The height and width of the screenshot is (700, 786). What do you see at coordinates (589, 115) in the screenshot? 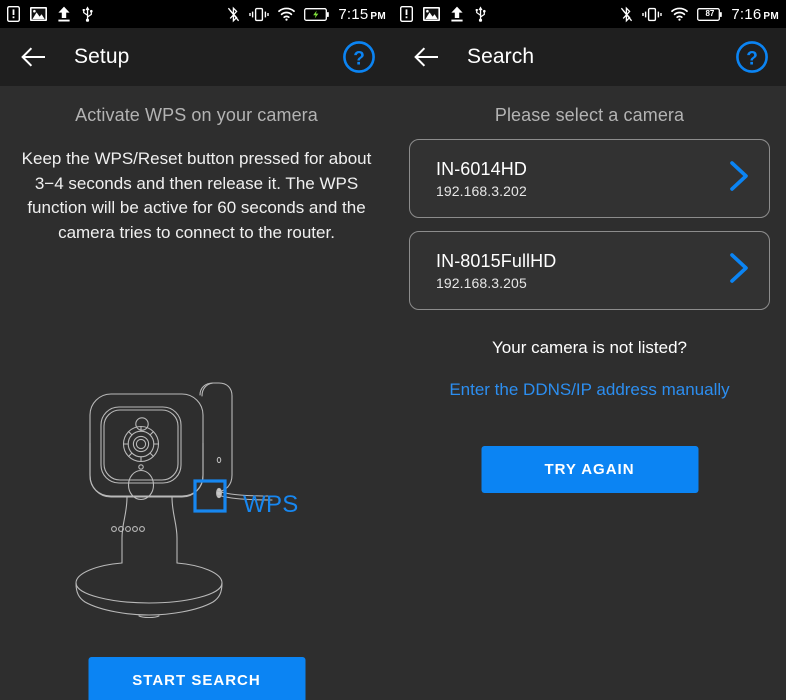
I see `search-heading: Please select a camera` at bounding box center [589, 115].